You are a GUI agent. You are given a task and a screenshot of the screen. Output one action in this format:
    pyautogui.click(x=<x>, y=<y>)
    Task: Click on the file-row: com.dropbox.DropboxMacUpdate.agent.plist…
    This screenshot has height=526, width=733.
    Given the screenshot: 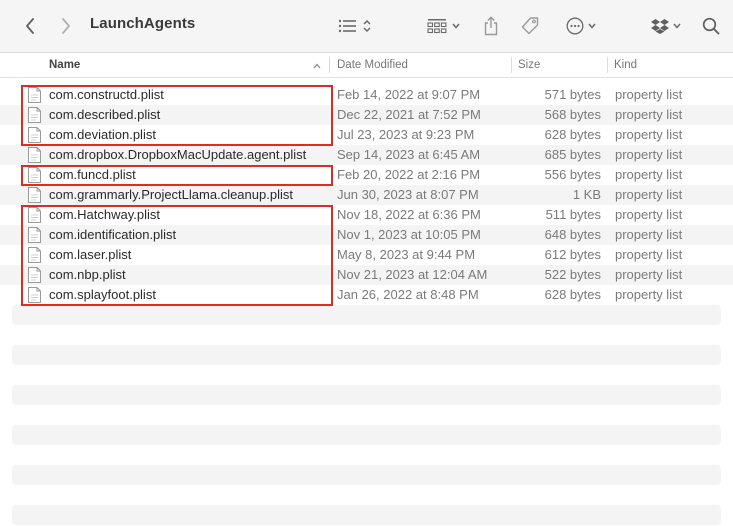 What is the action you would take?
    pyautogui.click(x=366, y=155)
    